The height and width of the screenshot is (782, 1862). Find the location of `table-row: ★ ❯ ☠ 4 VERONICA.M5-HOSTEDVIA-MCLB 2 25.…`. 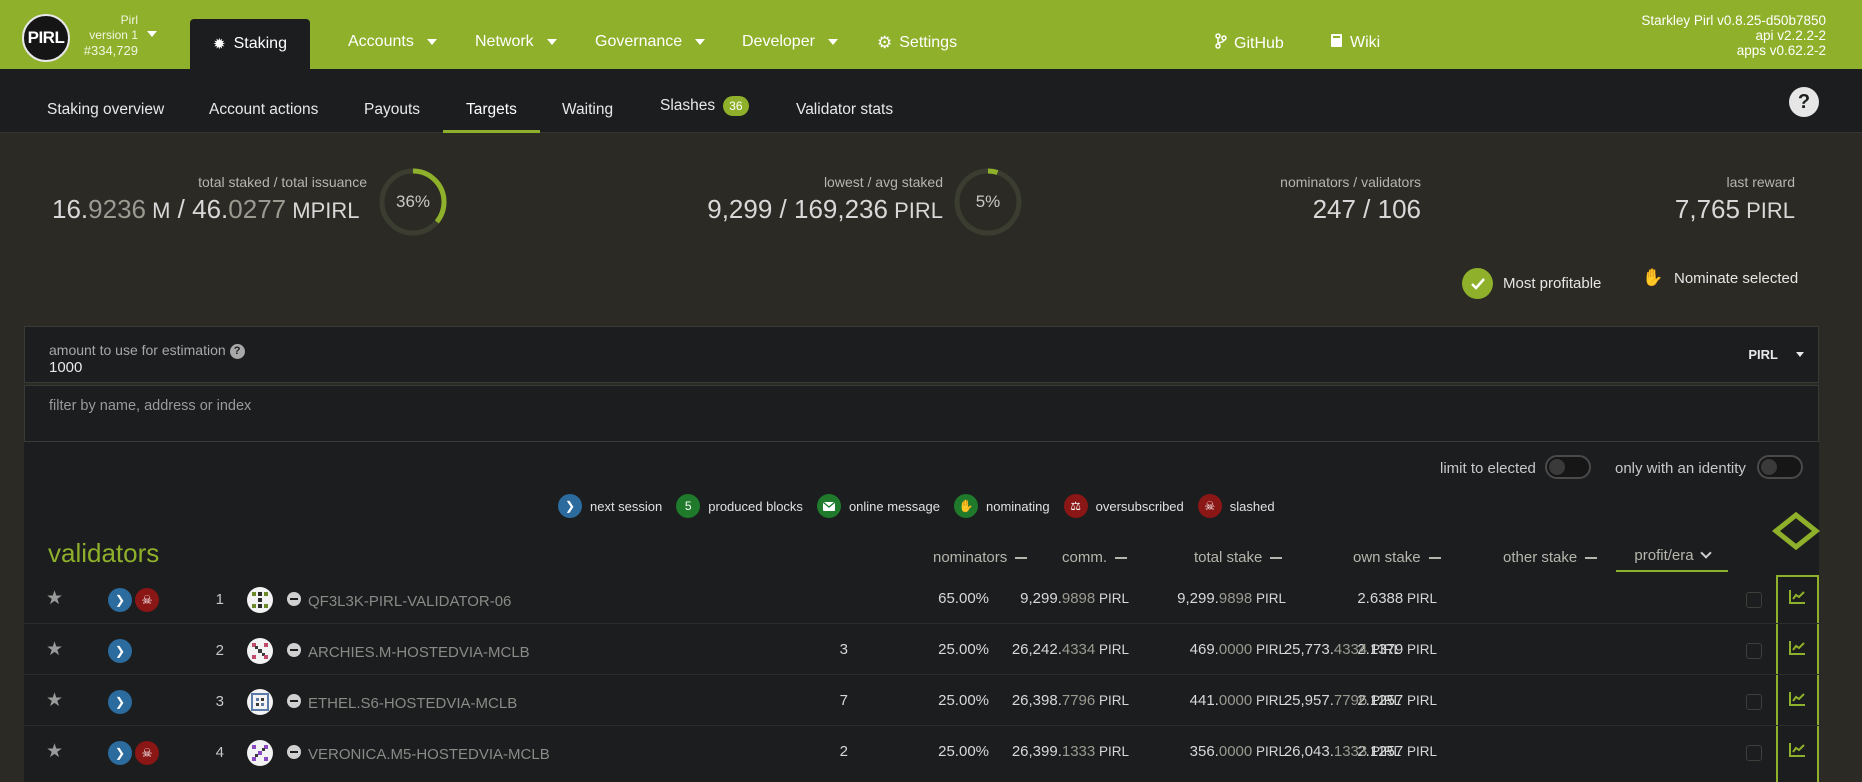

table-row: ★ ❯ ☠ 4 VERONICA.M5-HOSTEDVIA-MCLB 2 25.… is located at coordinates (921, 754).